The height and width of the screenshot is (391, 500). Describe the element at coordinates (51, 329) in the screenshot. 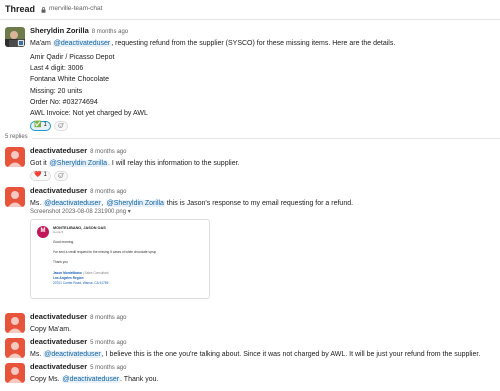

I see `message-text: Copy Ma'am.` at that location.